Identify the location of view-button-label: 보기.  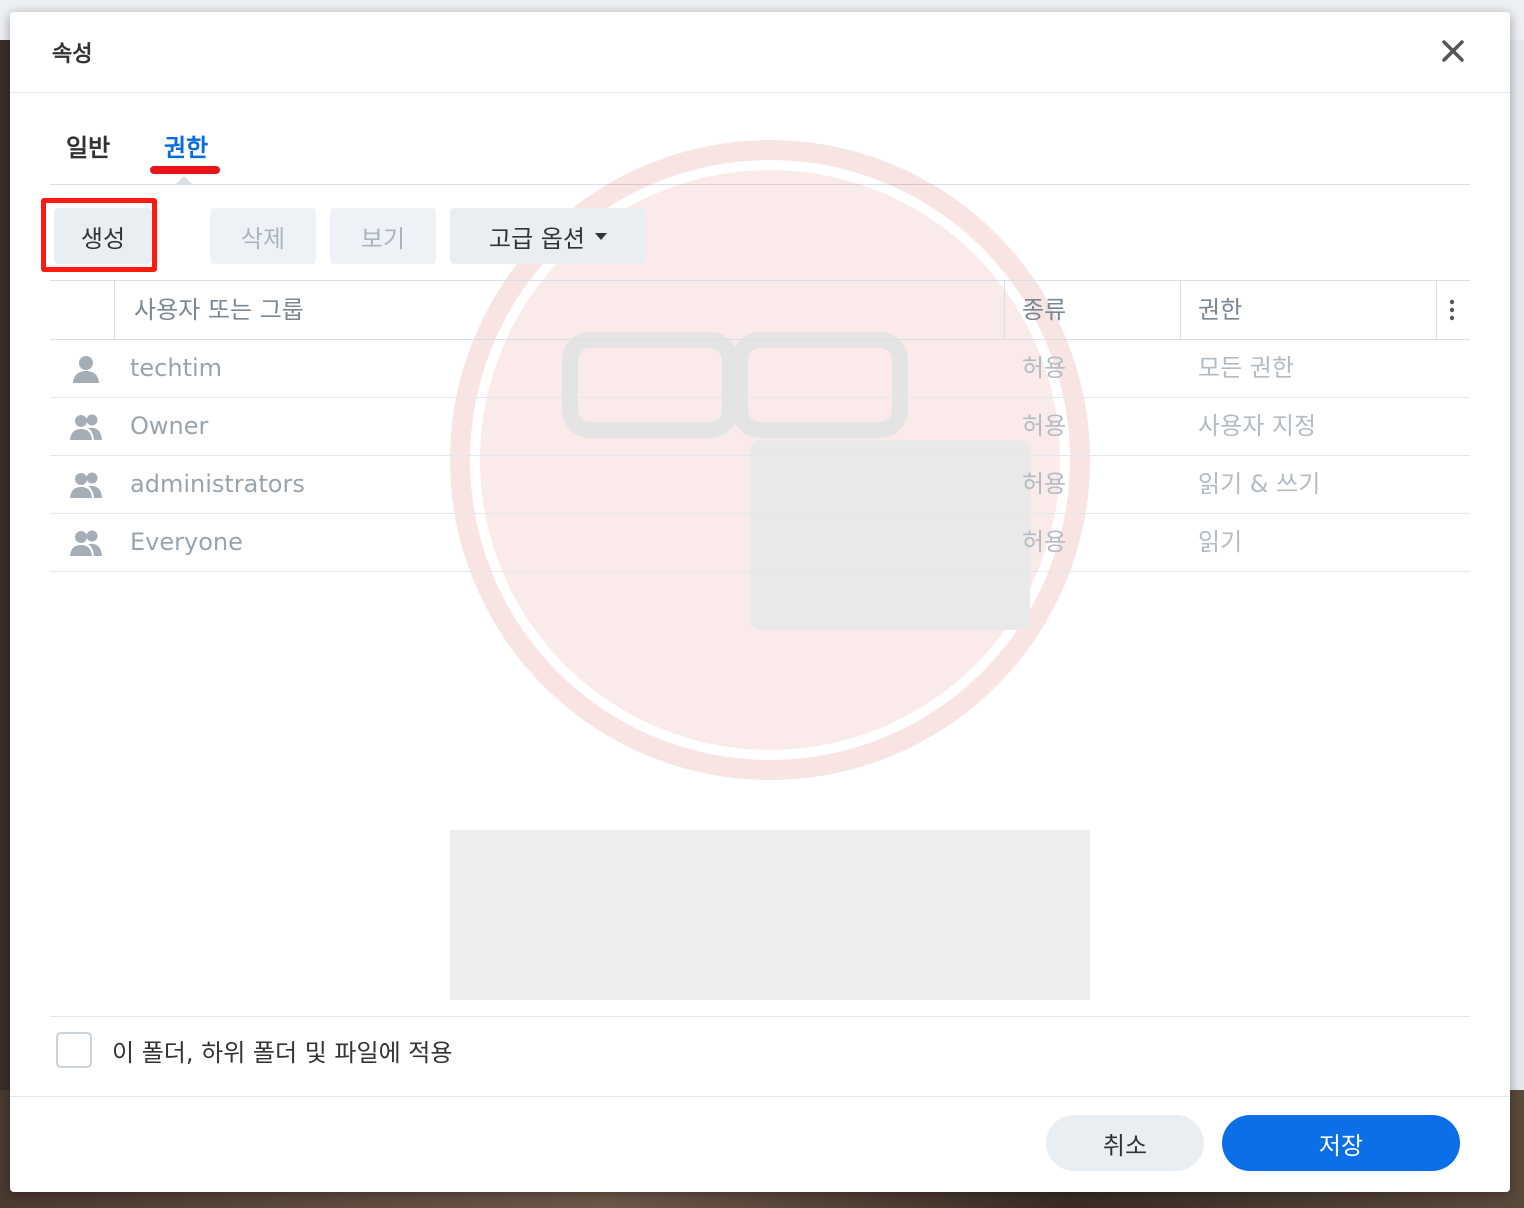
(383, 238).